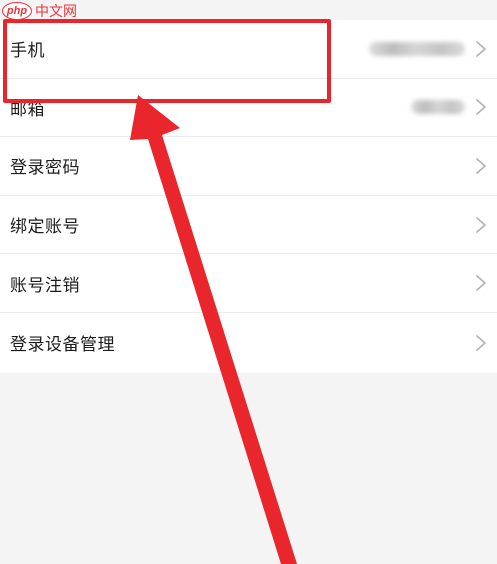 This screenshot has width=497, height=564. Describe the element at coordinates (45, 227) in the screenshot. I see `settings-item-label: 绑定账号` at that location.